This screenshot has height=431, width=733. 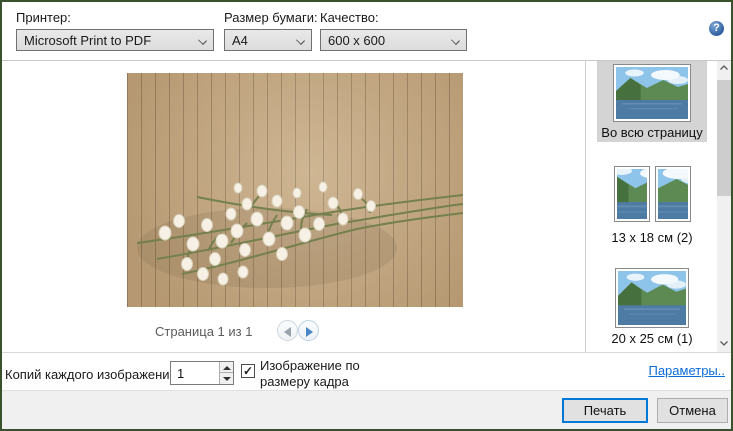 I want to click on help-icon: ?, so click(x=716, y=28).